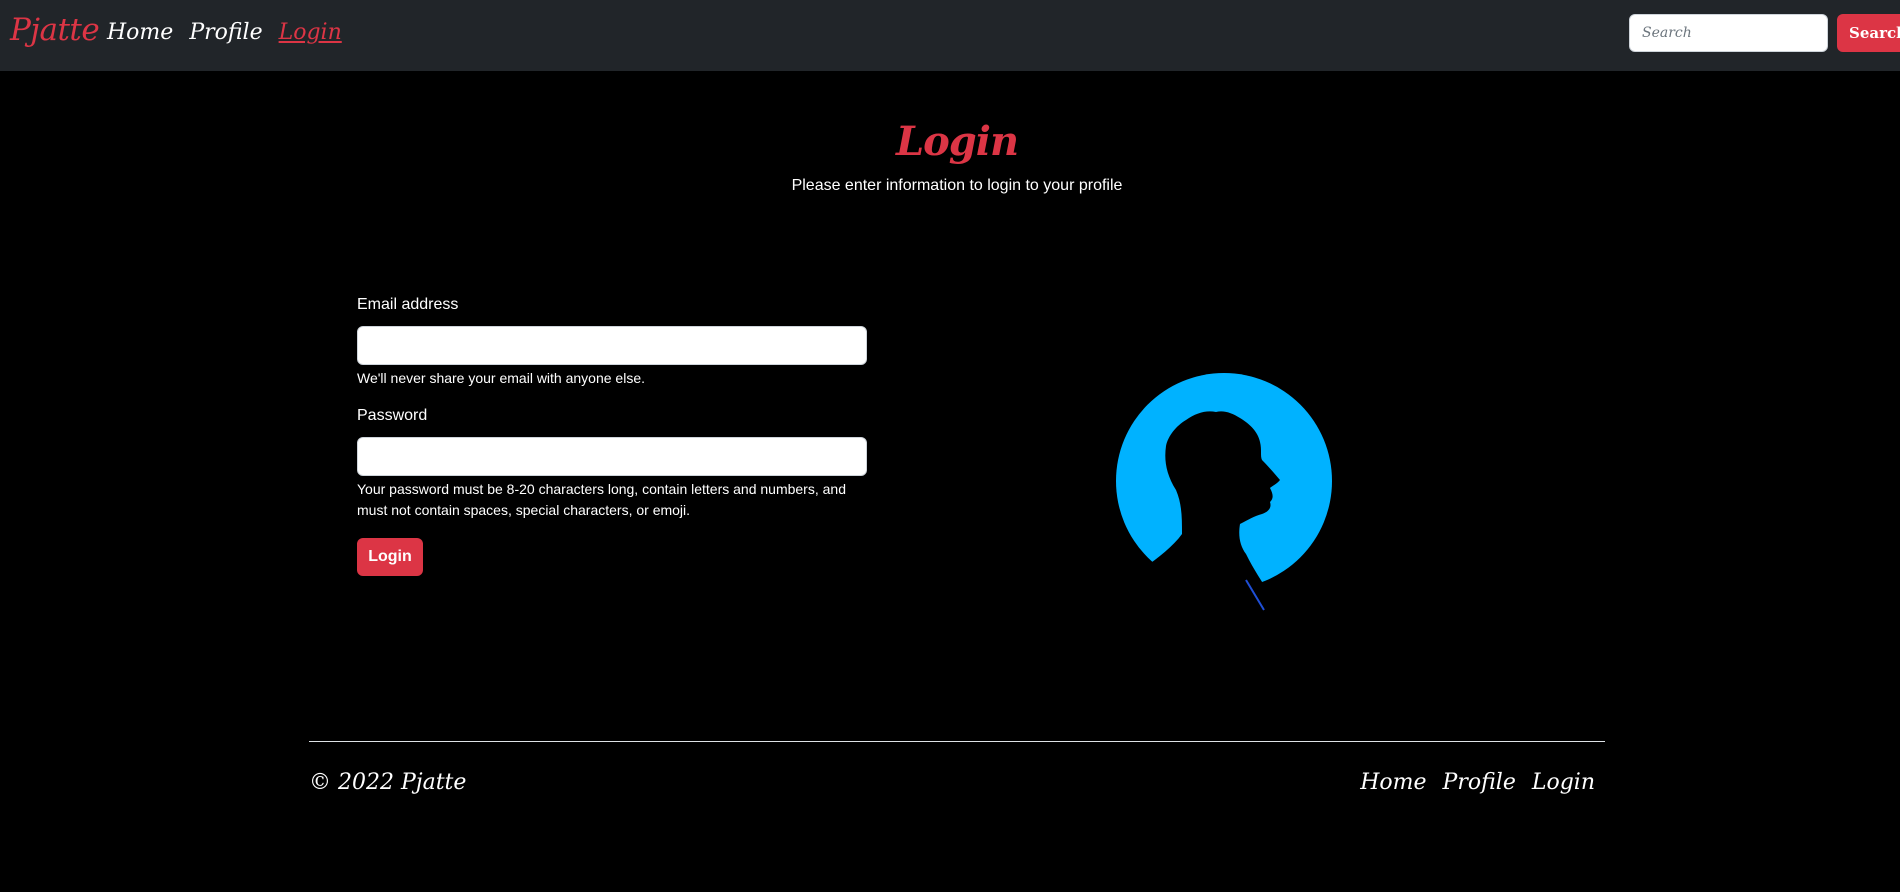  I want to click on footer-links: Home Profile Login, so click(1477, 782).